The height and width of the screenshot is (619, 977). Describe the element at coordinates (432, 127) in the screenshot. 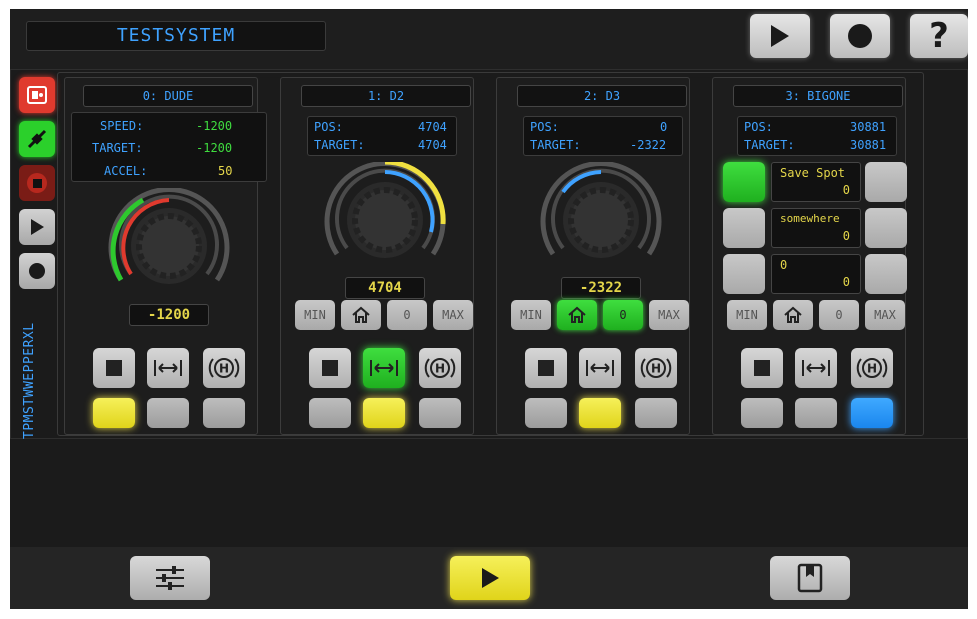

I see `pos-value: 4704` at that location.